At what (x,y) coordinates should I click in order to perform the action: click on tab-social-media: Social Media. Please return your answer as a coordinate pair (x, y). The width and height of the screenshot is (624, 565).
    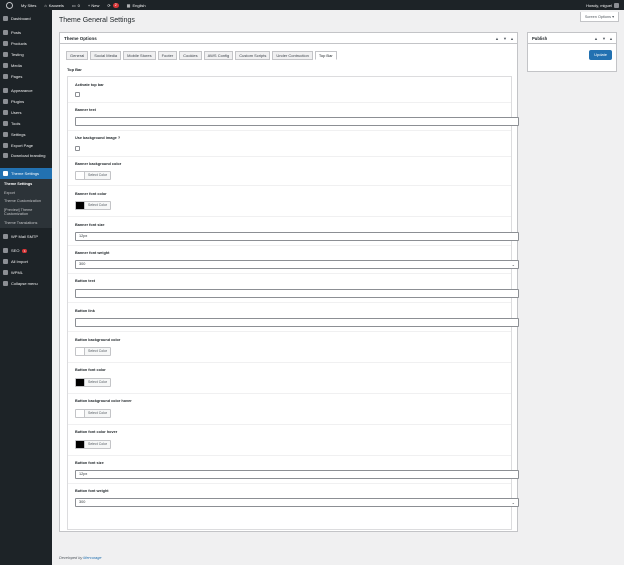
    Looking at the image, I should click on (106, 55).